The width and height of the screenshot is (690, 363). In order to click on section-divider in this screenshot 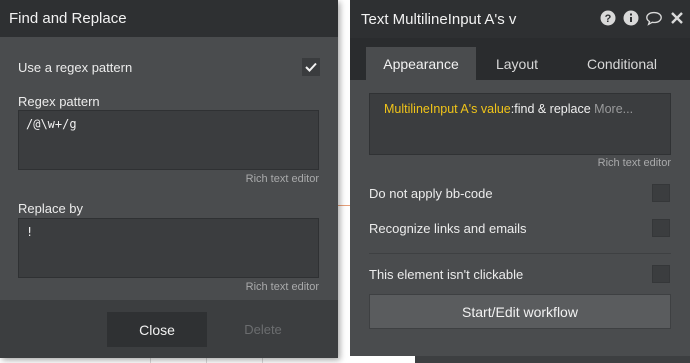, I will do `click(520, 253)`.